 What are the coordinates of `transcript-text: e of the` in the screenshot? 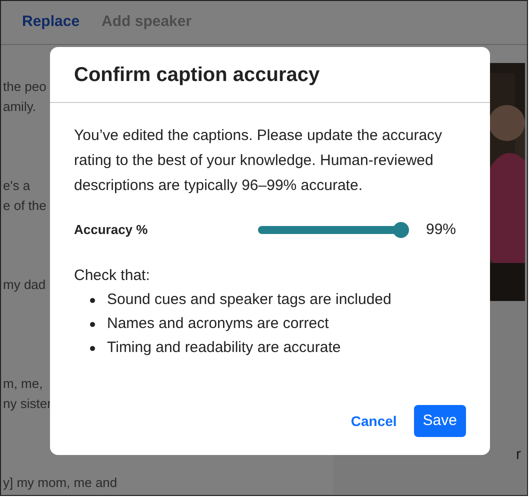 It's located at (24, 206).